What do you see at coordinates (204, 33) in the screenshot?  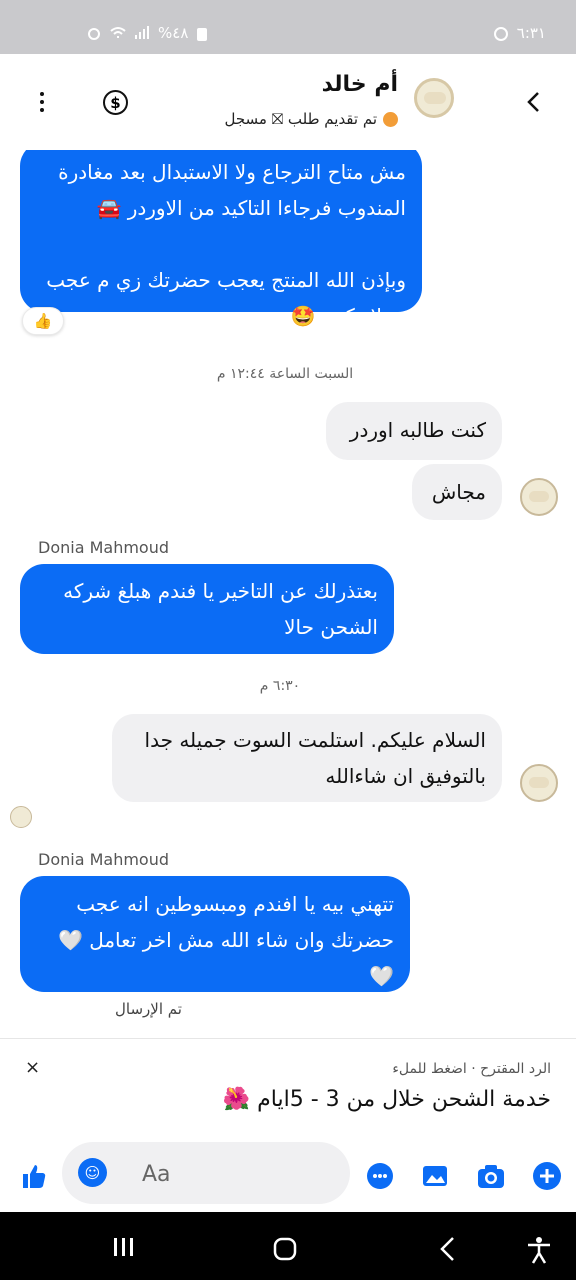 I see `battery-icon` at bounding box center [204, 33].